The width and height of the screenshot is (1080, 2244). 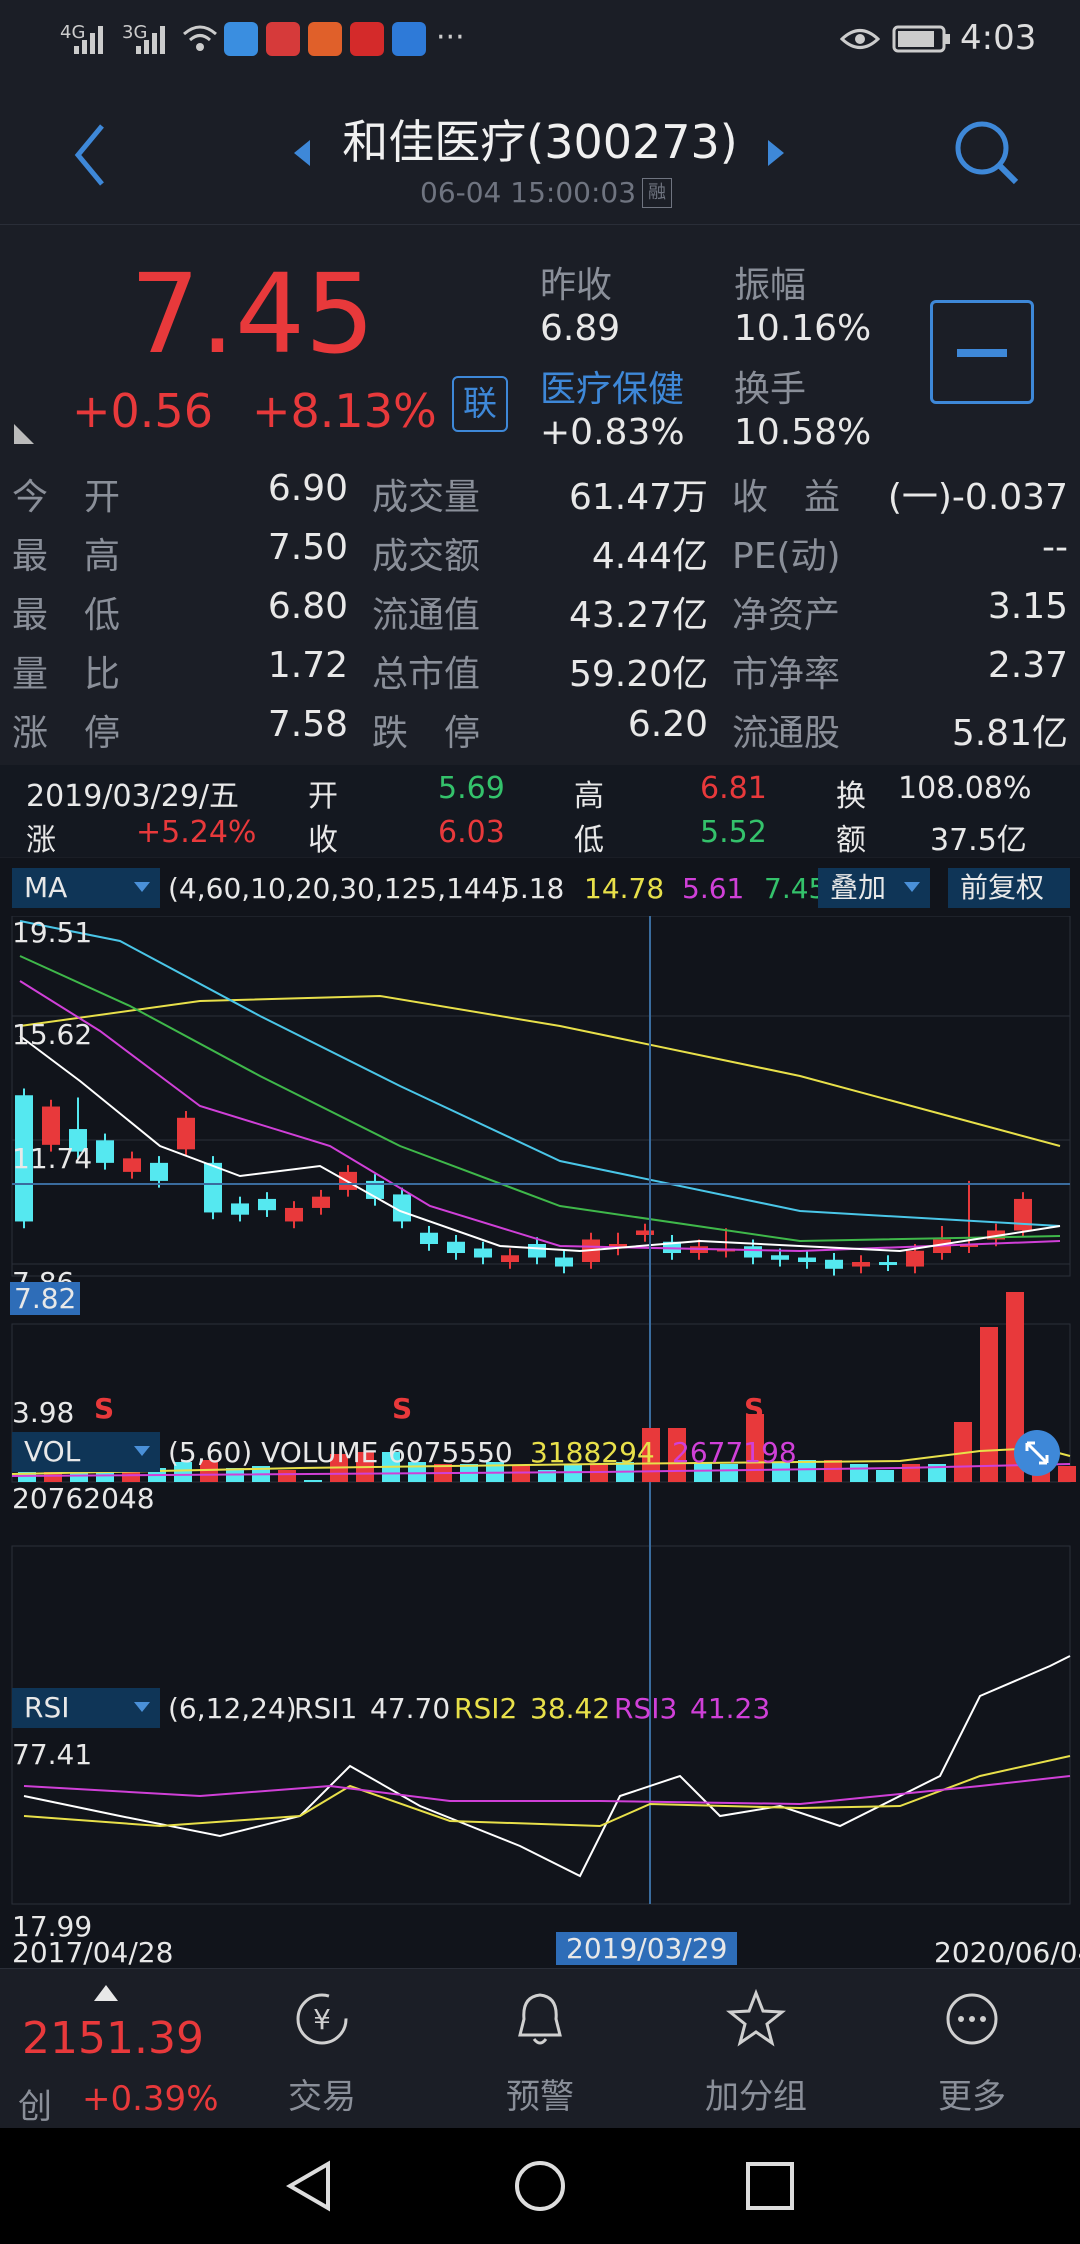 I want to click on back-arrow-icon, so click(x=90, y=155).